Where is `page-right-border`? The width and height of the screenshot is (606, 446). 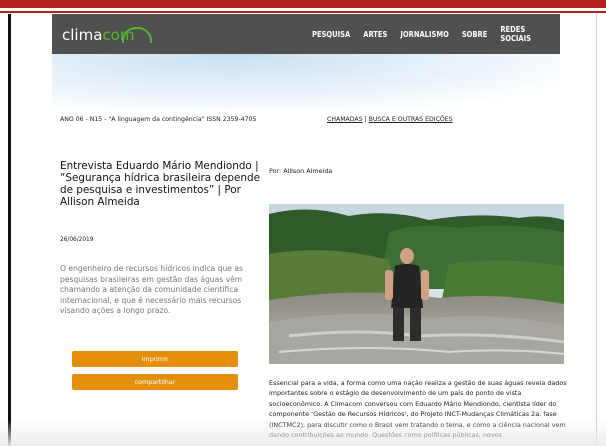 page-right-border is located at coordinates (596, 230).